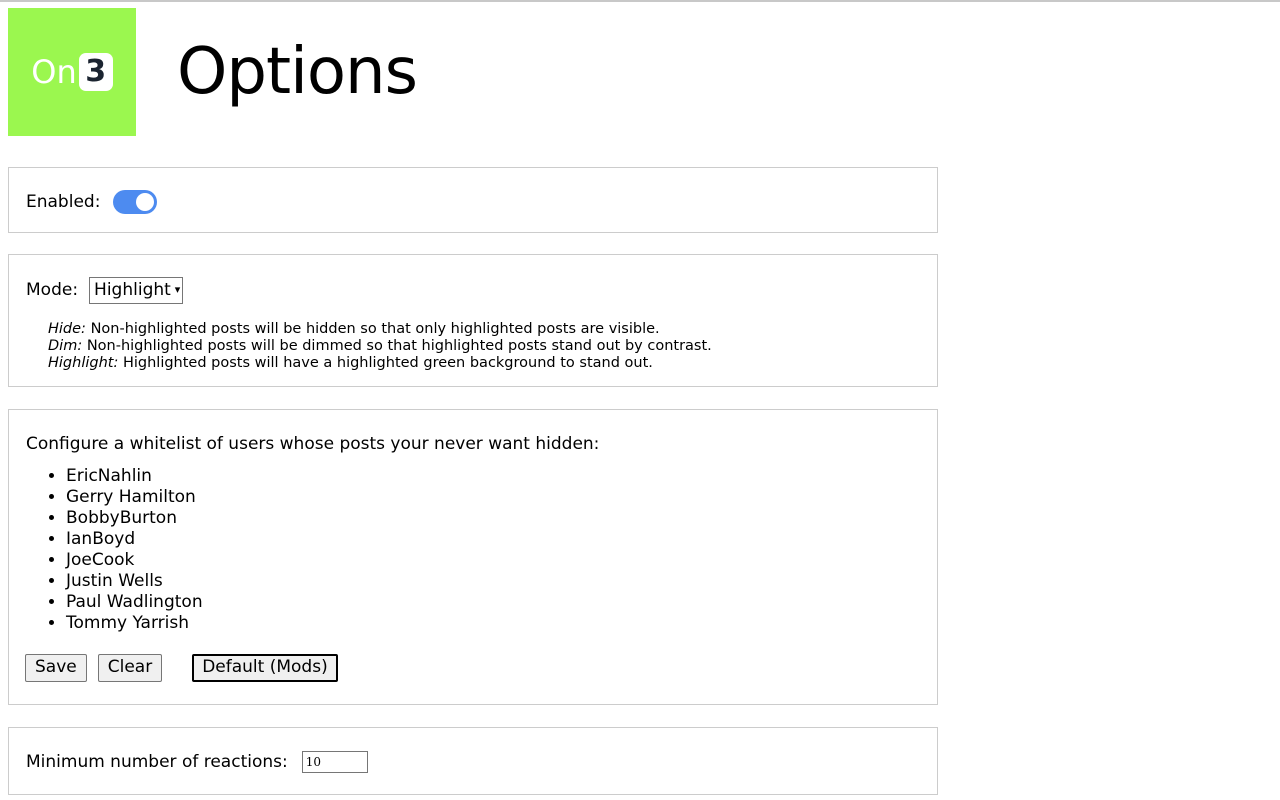 The image size is (1280, 800). I want to click on logo-three-badge: 3, so click(95, 72).